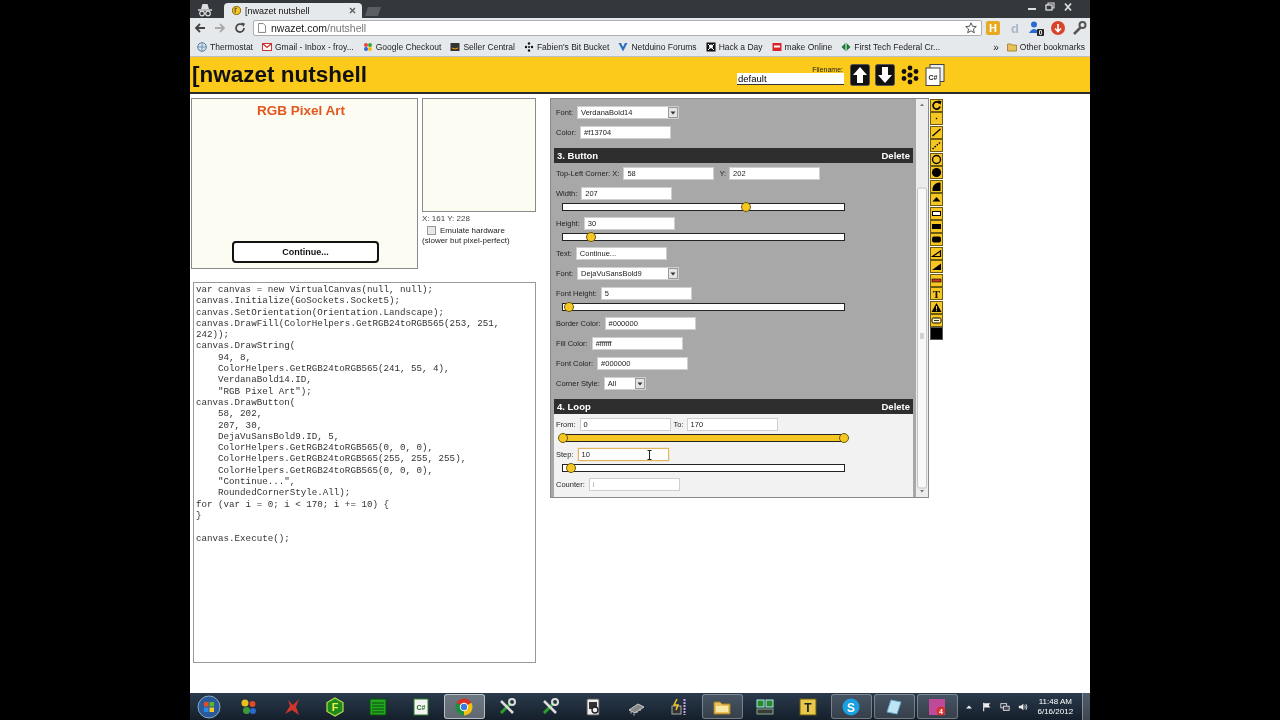  What do you see at coordinates (936, 132) in the screenshot?
I see `line-icon` at bounding box center [936, 132].